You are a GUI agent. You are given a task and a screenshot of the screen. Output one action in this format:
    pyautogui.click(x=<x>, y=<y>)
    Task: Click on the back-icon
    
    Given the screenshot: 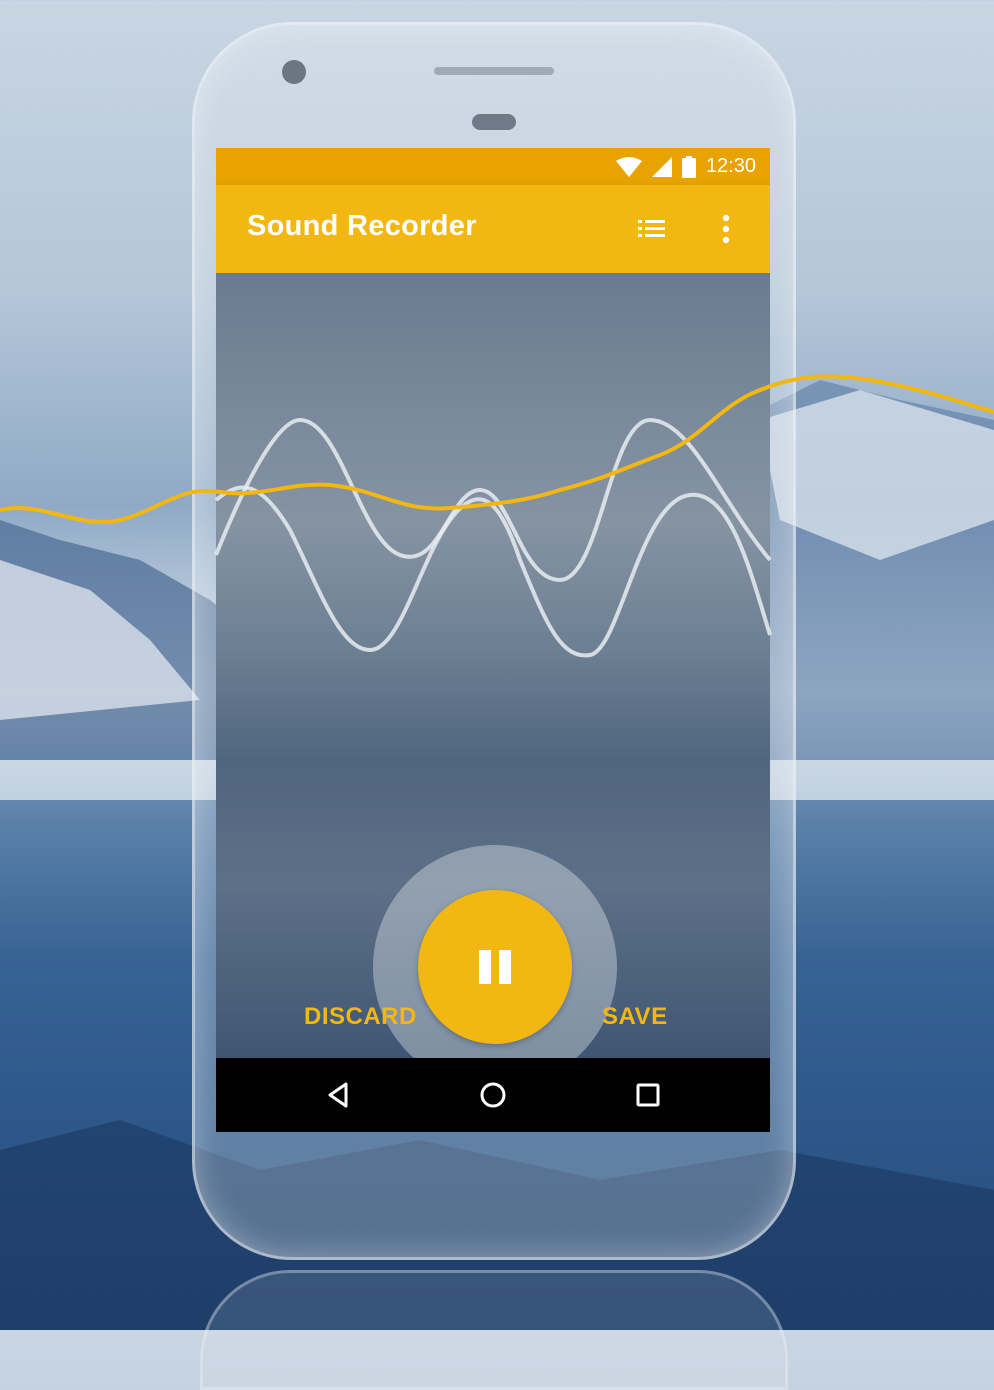 What is the action you would take?
    pyautogui.click(x=339, y=1095)
    